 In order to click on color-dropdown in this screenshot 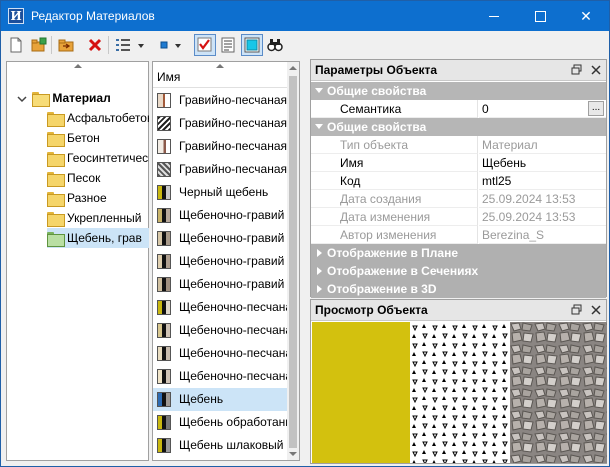, I will do `click(178, 45)`.